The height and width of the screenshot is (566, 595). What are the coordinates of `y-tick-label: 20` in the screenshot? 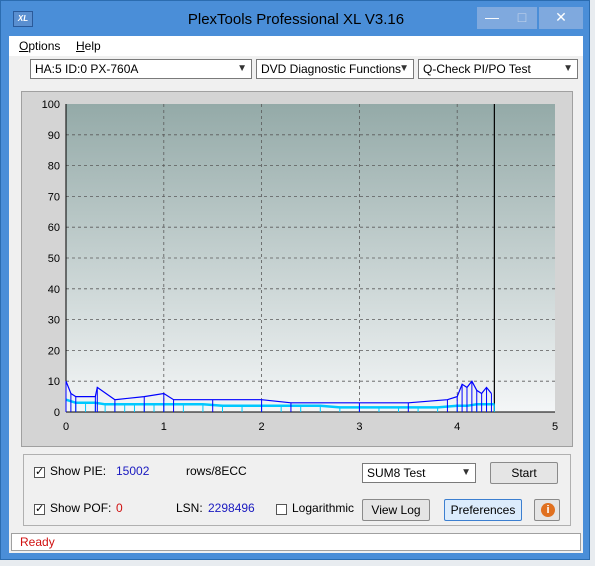 It's located at (54, 351).